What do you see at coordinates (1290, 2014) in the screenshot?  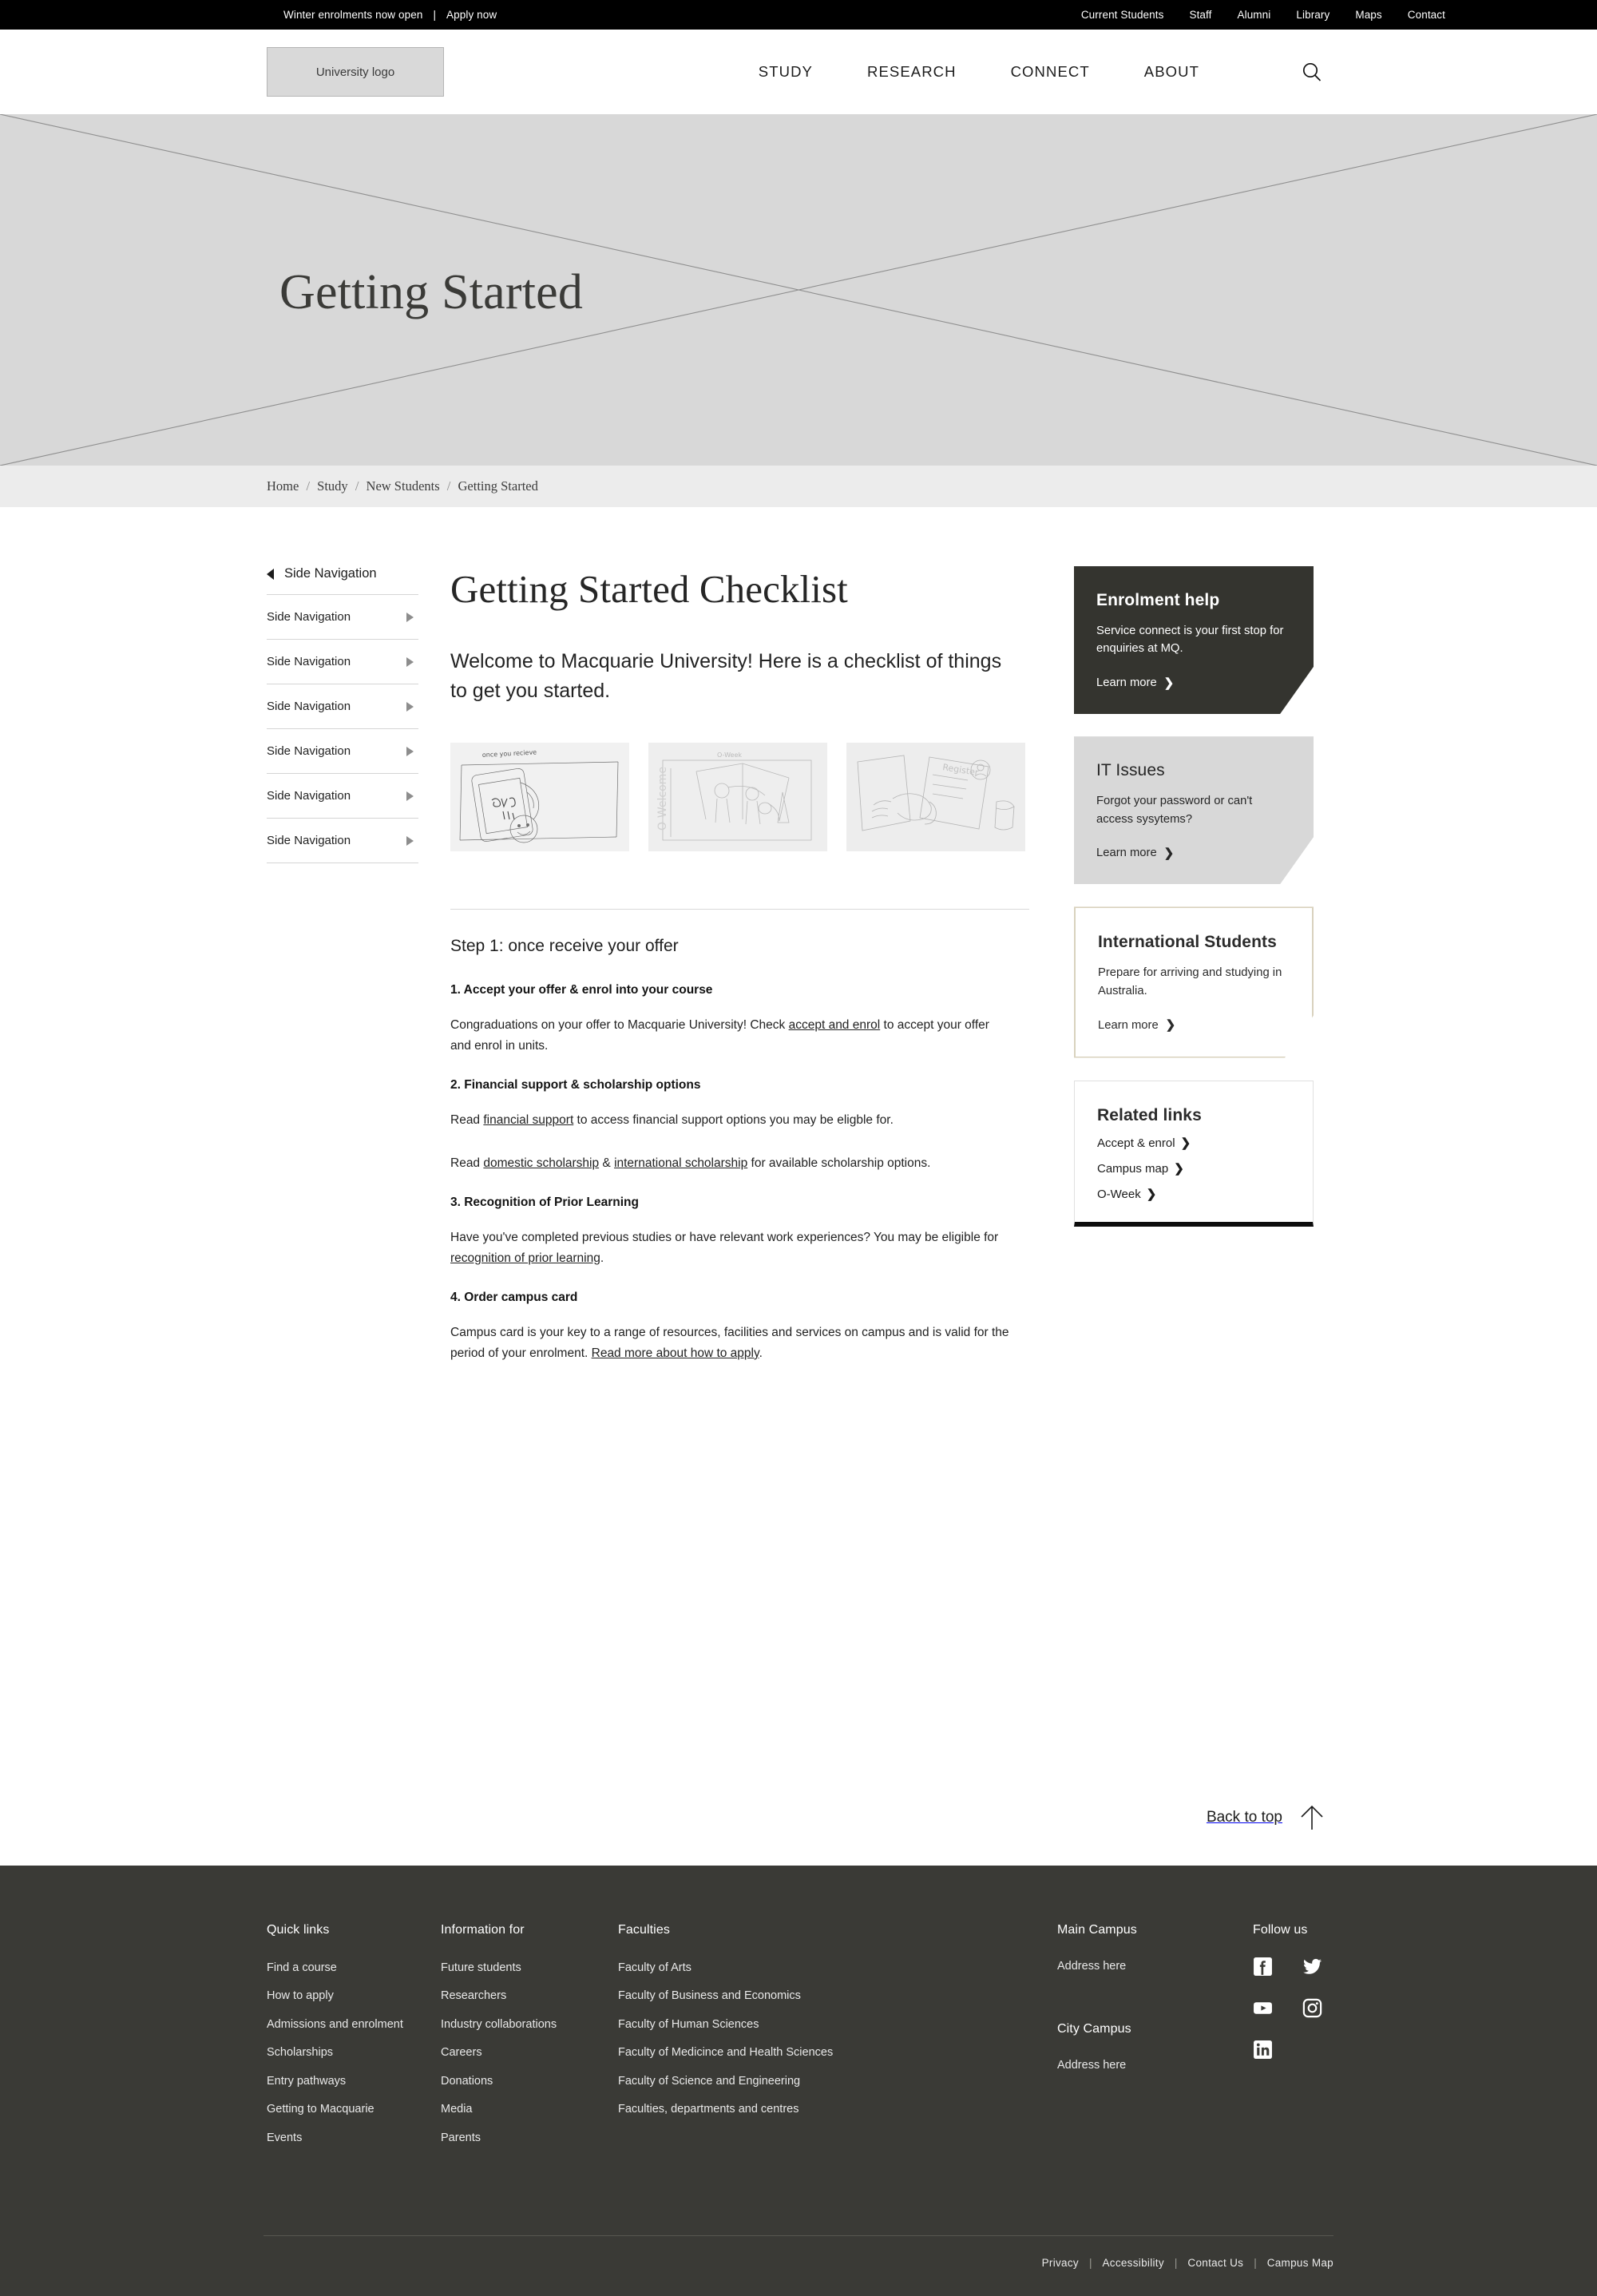 I see `social-icon-grid` at bounding box center [1290, 2014].